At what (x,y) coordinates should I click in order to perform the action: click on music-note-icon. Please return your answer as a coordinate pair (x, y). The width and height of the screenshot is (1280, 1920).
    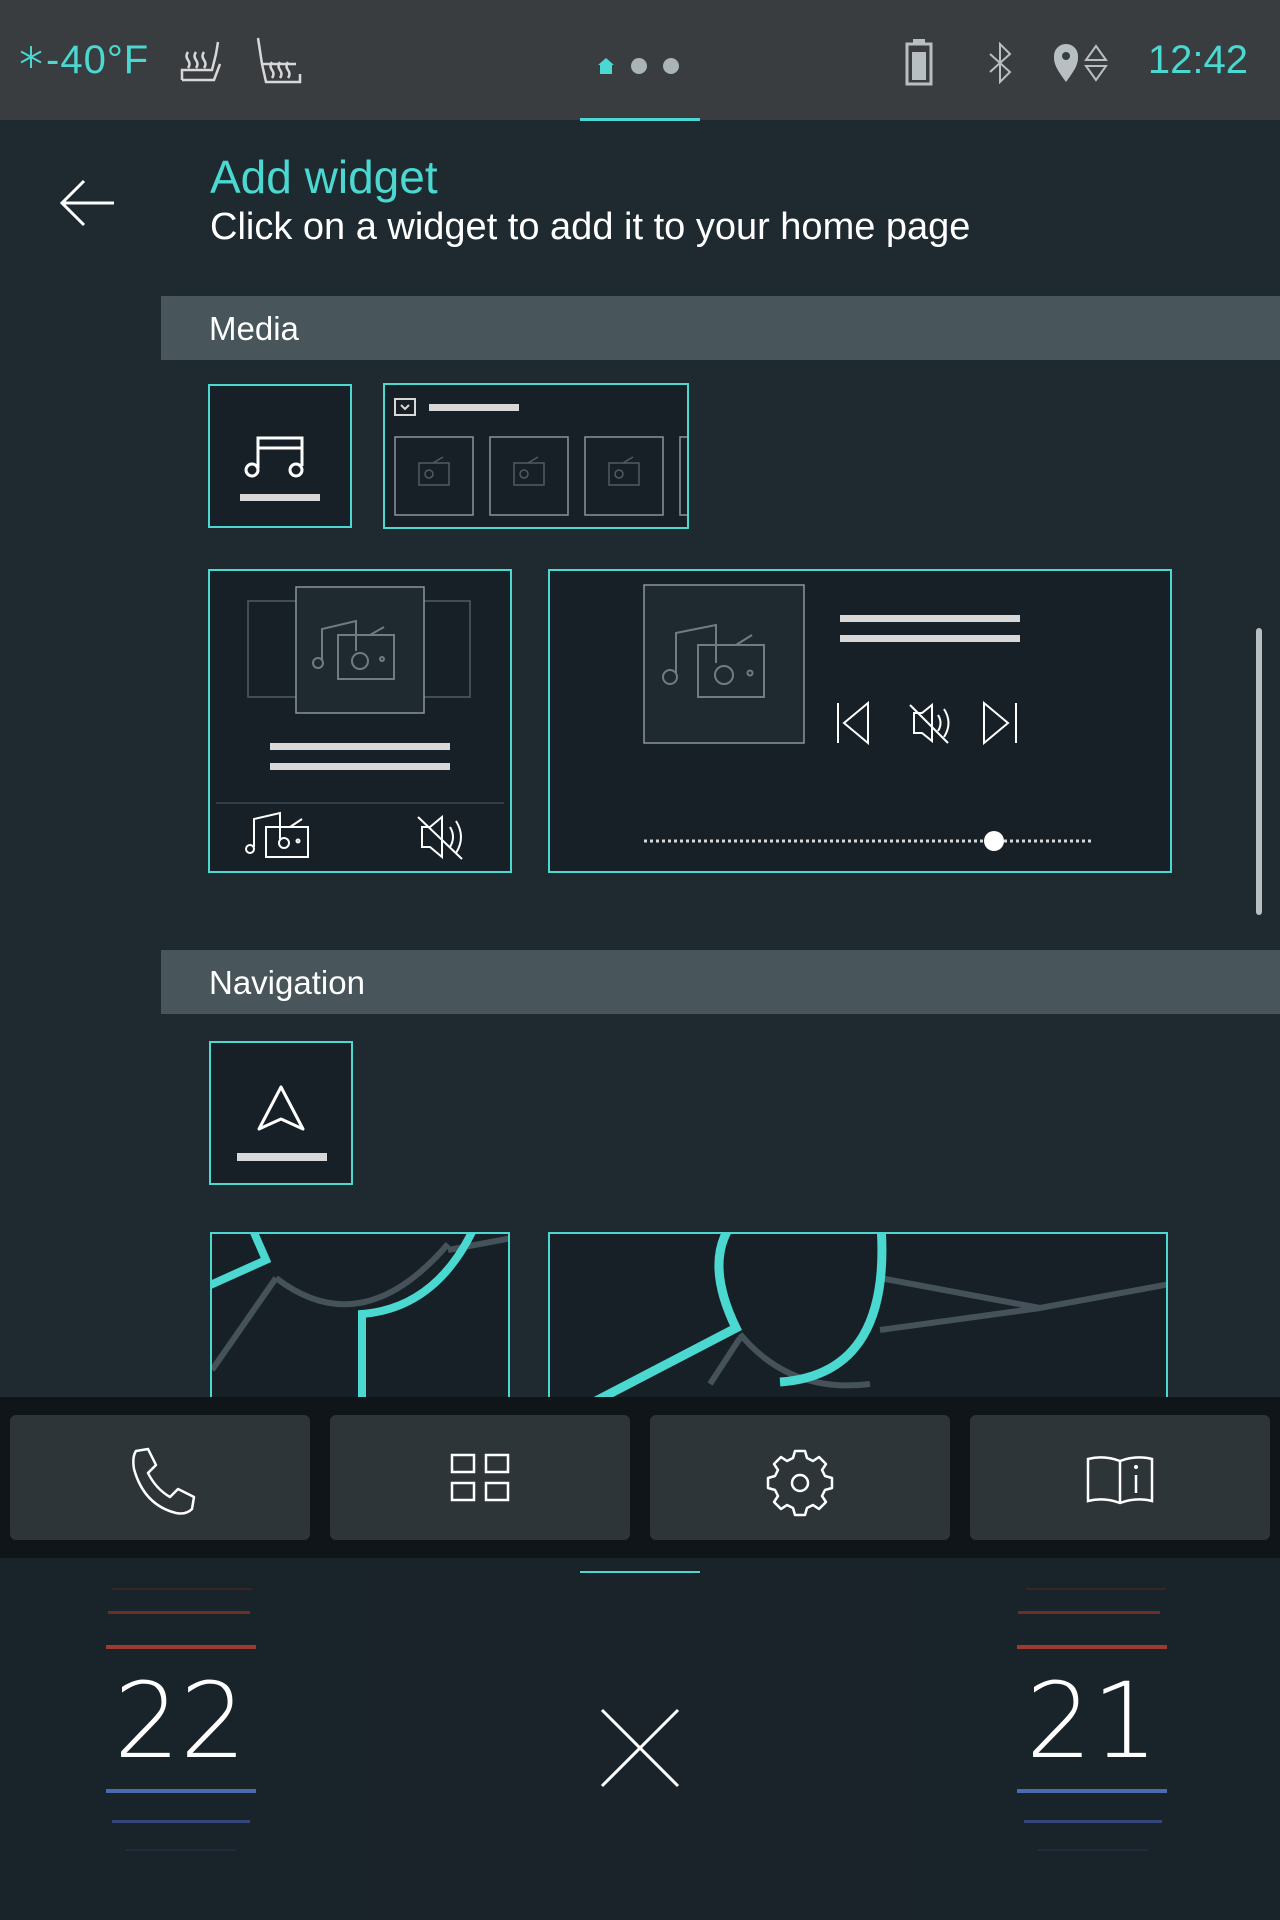
    Looking at the image, I should click on (280, 468).